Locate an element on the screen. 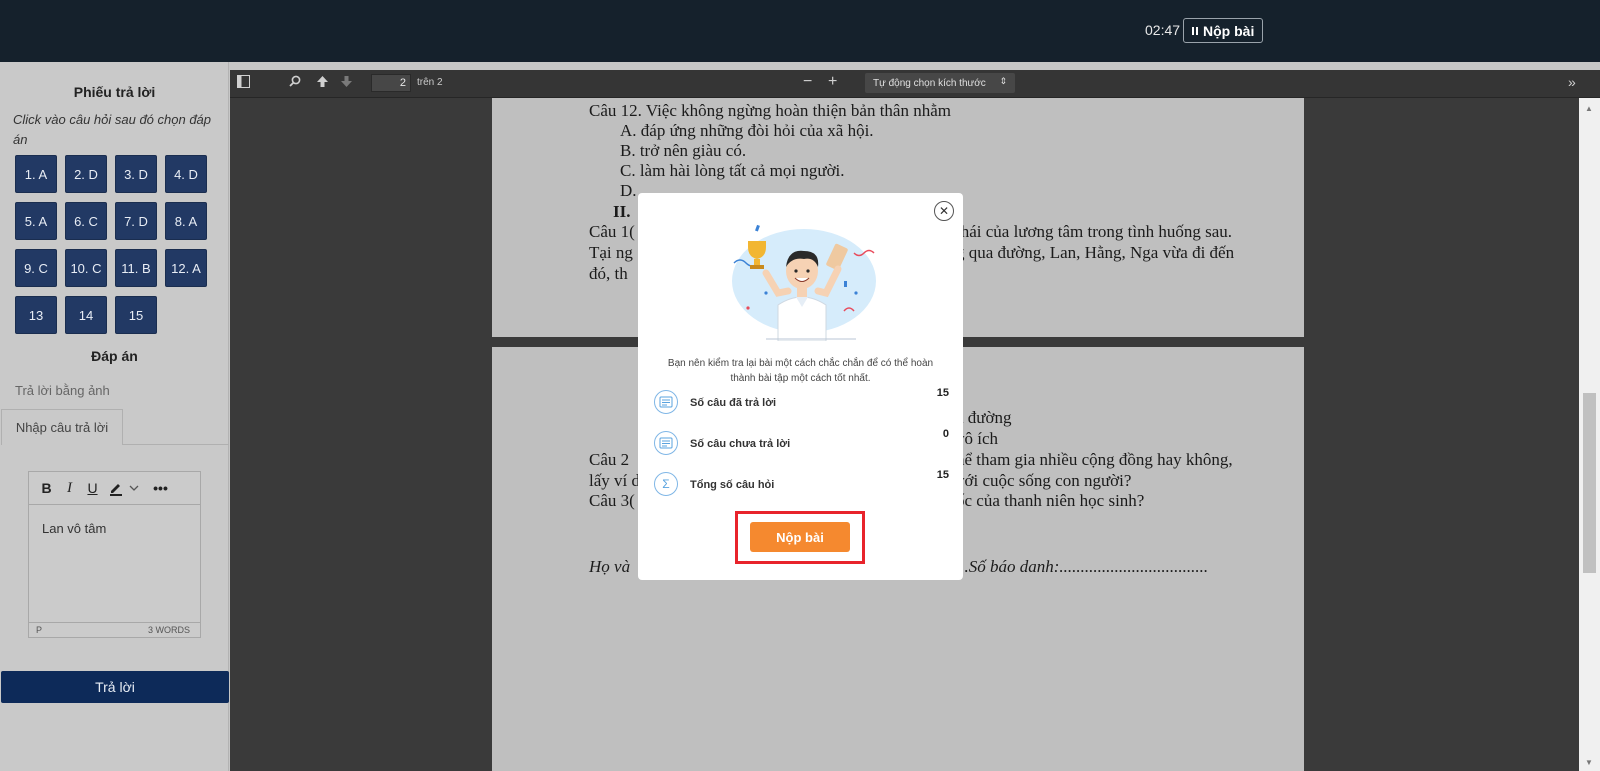 The width and height of the screenshot is (1600, 771). list-check-icon is located at coordinates (666, 402).